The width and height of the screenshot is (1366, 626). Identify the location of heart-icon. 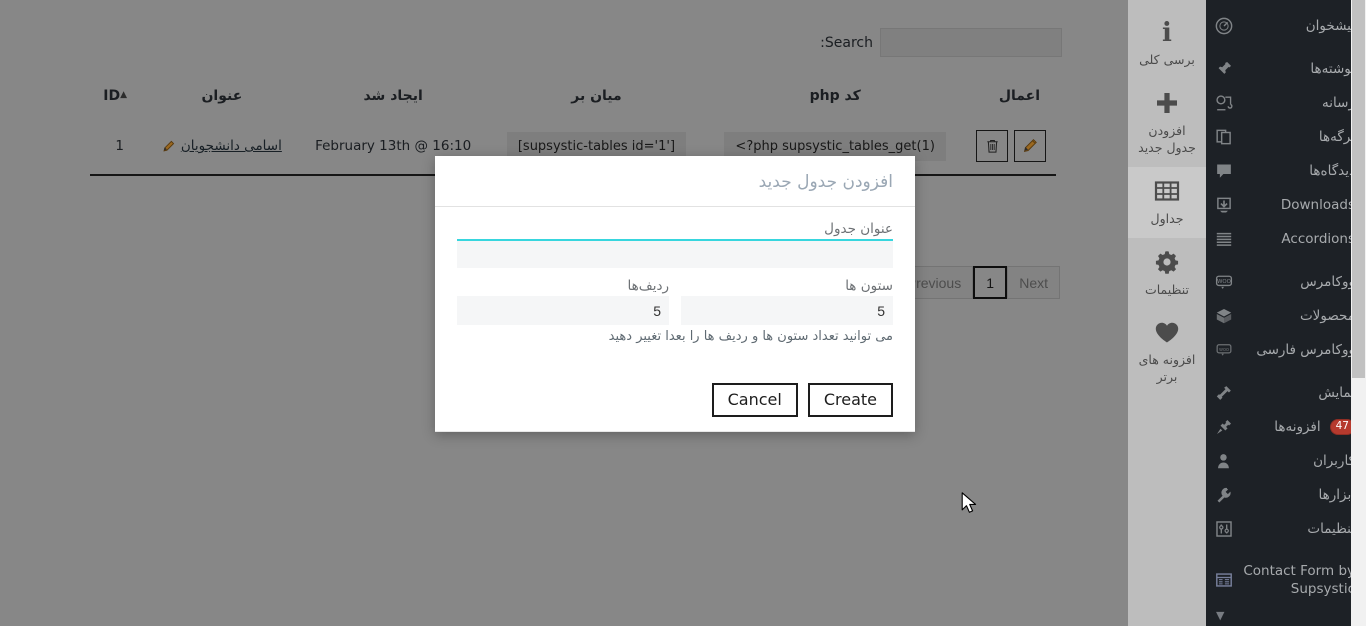
(1167, 332).